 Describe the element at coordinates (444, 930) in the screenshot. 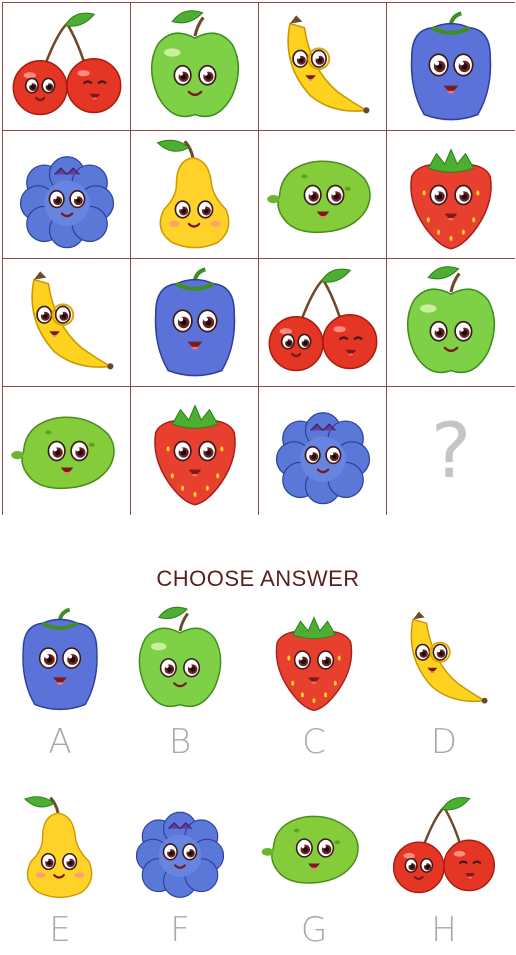

I see `answer-letter-h: H` at that location.